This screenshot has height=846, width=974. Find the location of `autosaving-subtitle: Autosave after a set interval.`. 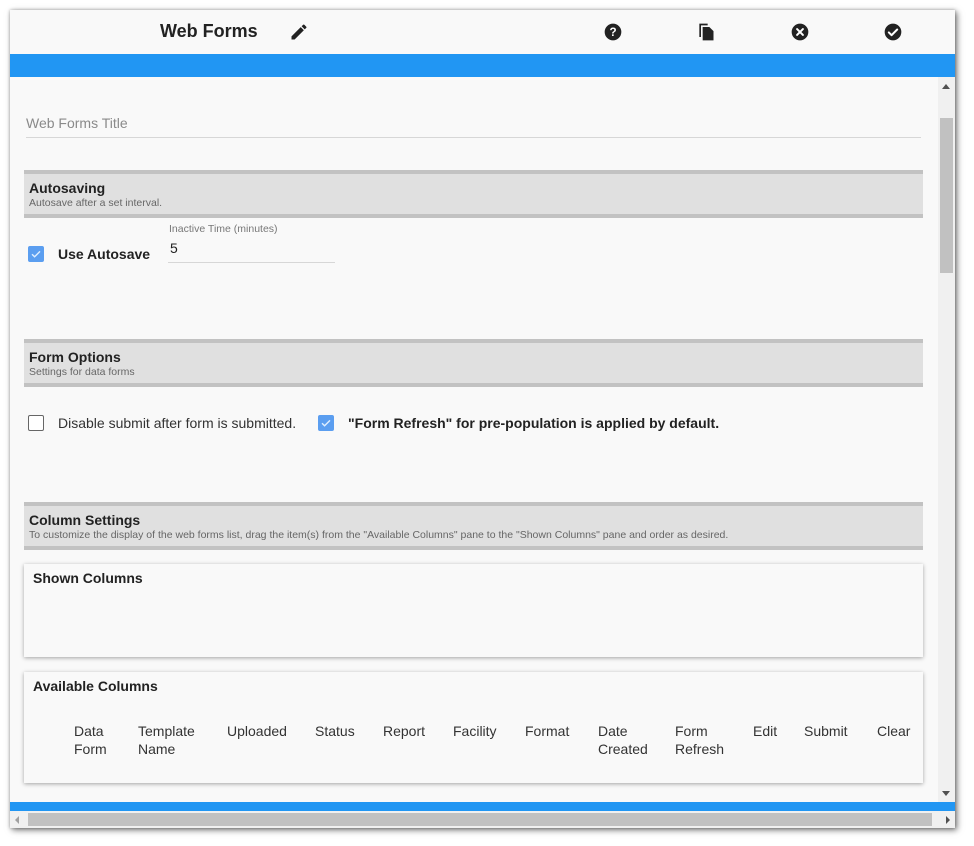

autosaving-subtitle: Autosave after a set interval. is located at coordinates (96, 203).